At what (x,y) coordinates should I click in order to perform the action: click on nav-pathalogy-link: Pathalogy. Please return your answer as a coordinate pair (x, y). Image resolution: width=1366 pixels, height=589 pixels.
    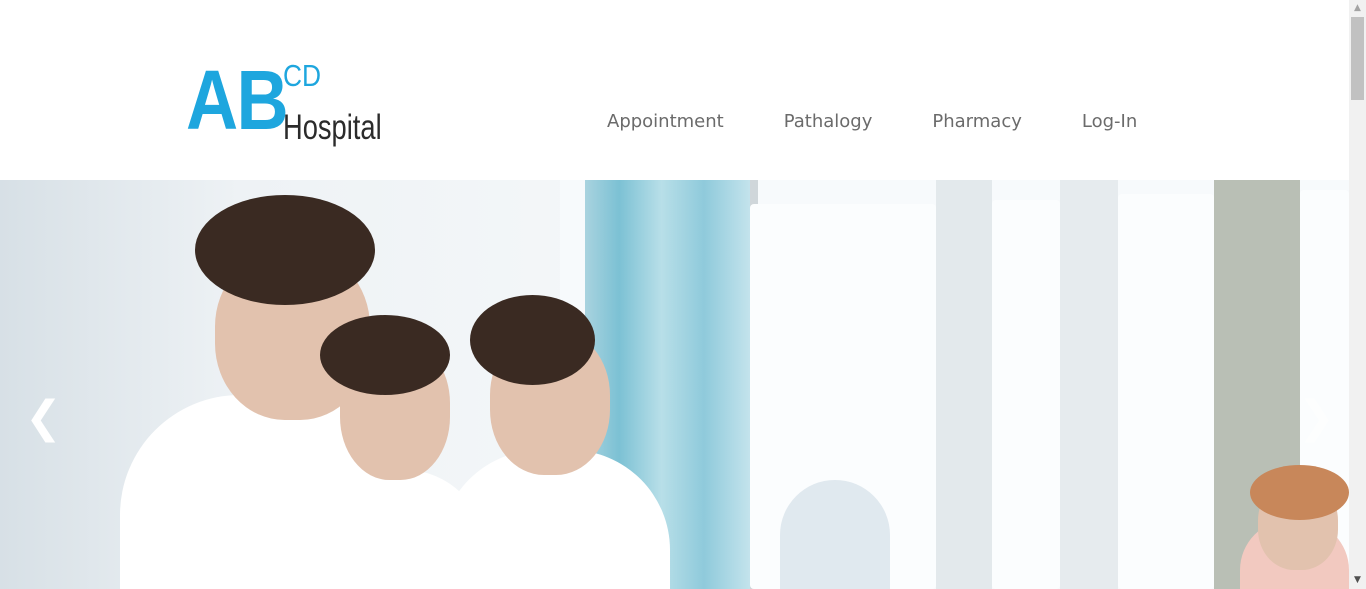
    Looking at the image, I should click on (828, 122).